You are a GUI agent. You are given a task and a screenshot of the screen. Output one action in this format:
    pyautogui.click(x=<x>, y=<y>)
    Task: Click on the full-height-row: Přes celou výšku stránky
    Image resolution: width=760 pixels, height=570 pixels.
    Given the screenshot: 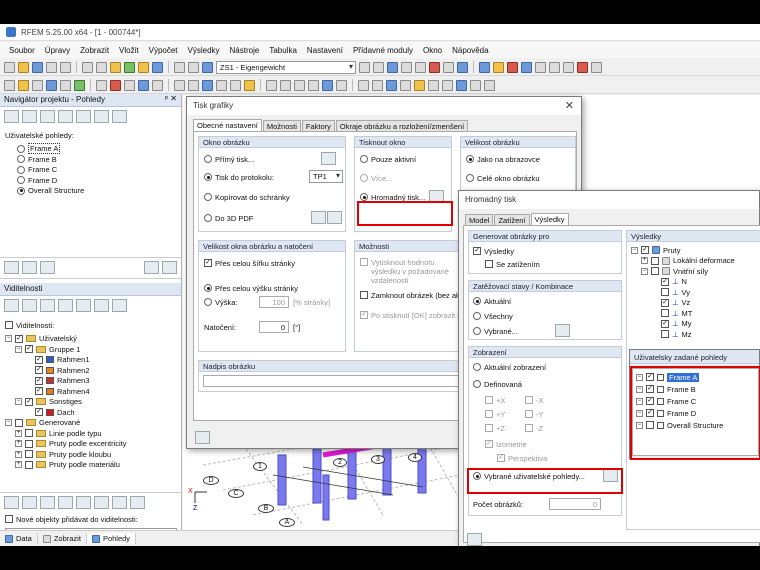 What is the action you would take?
    pyautogui.click(x=251, y=288)
    